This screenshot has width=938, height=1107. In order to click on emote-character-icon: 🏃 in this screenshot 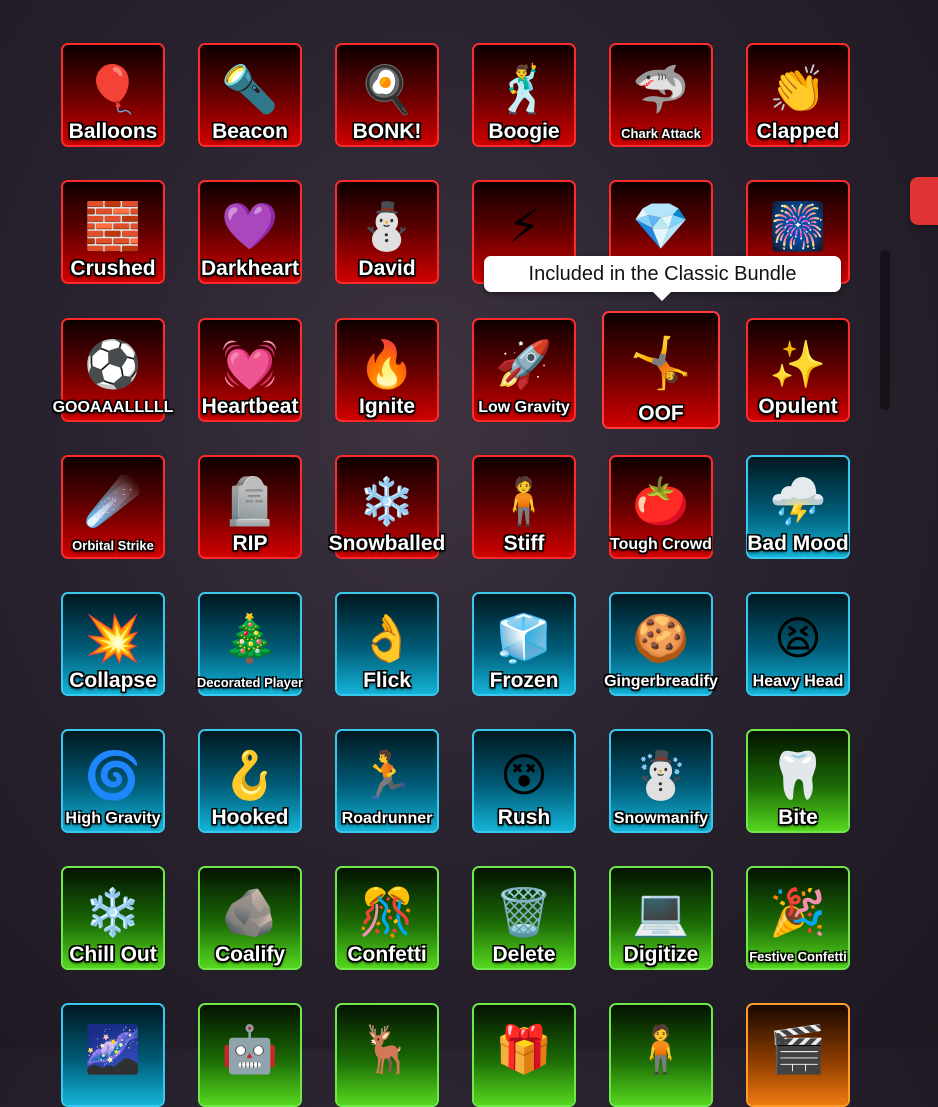, I will do `click(387, 775)`.